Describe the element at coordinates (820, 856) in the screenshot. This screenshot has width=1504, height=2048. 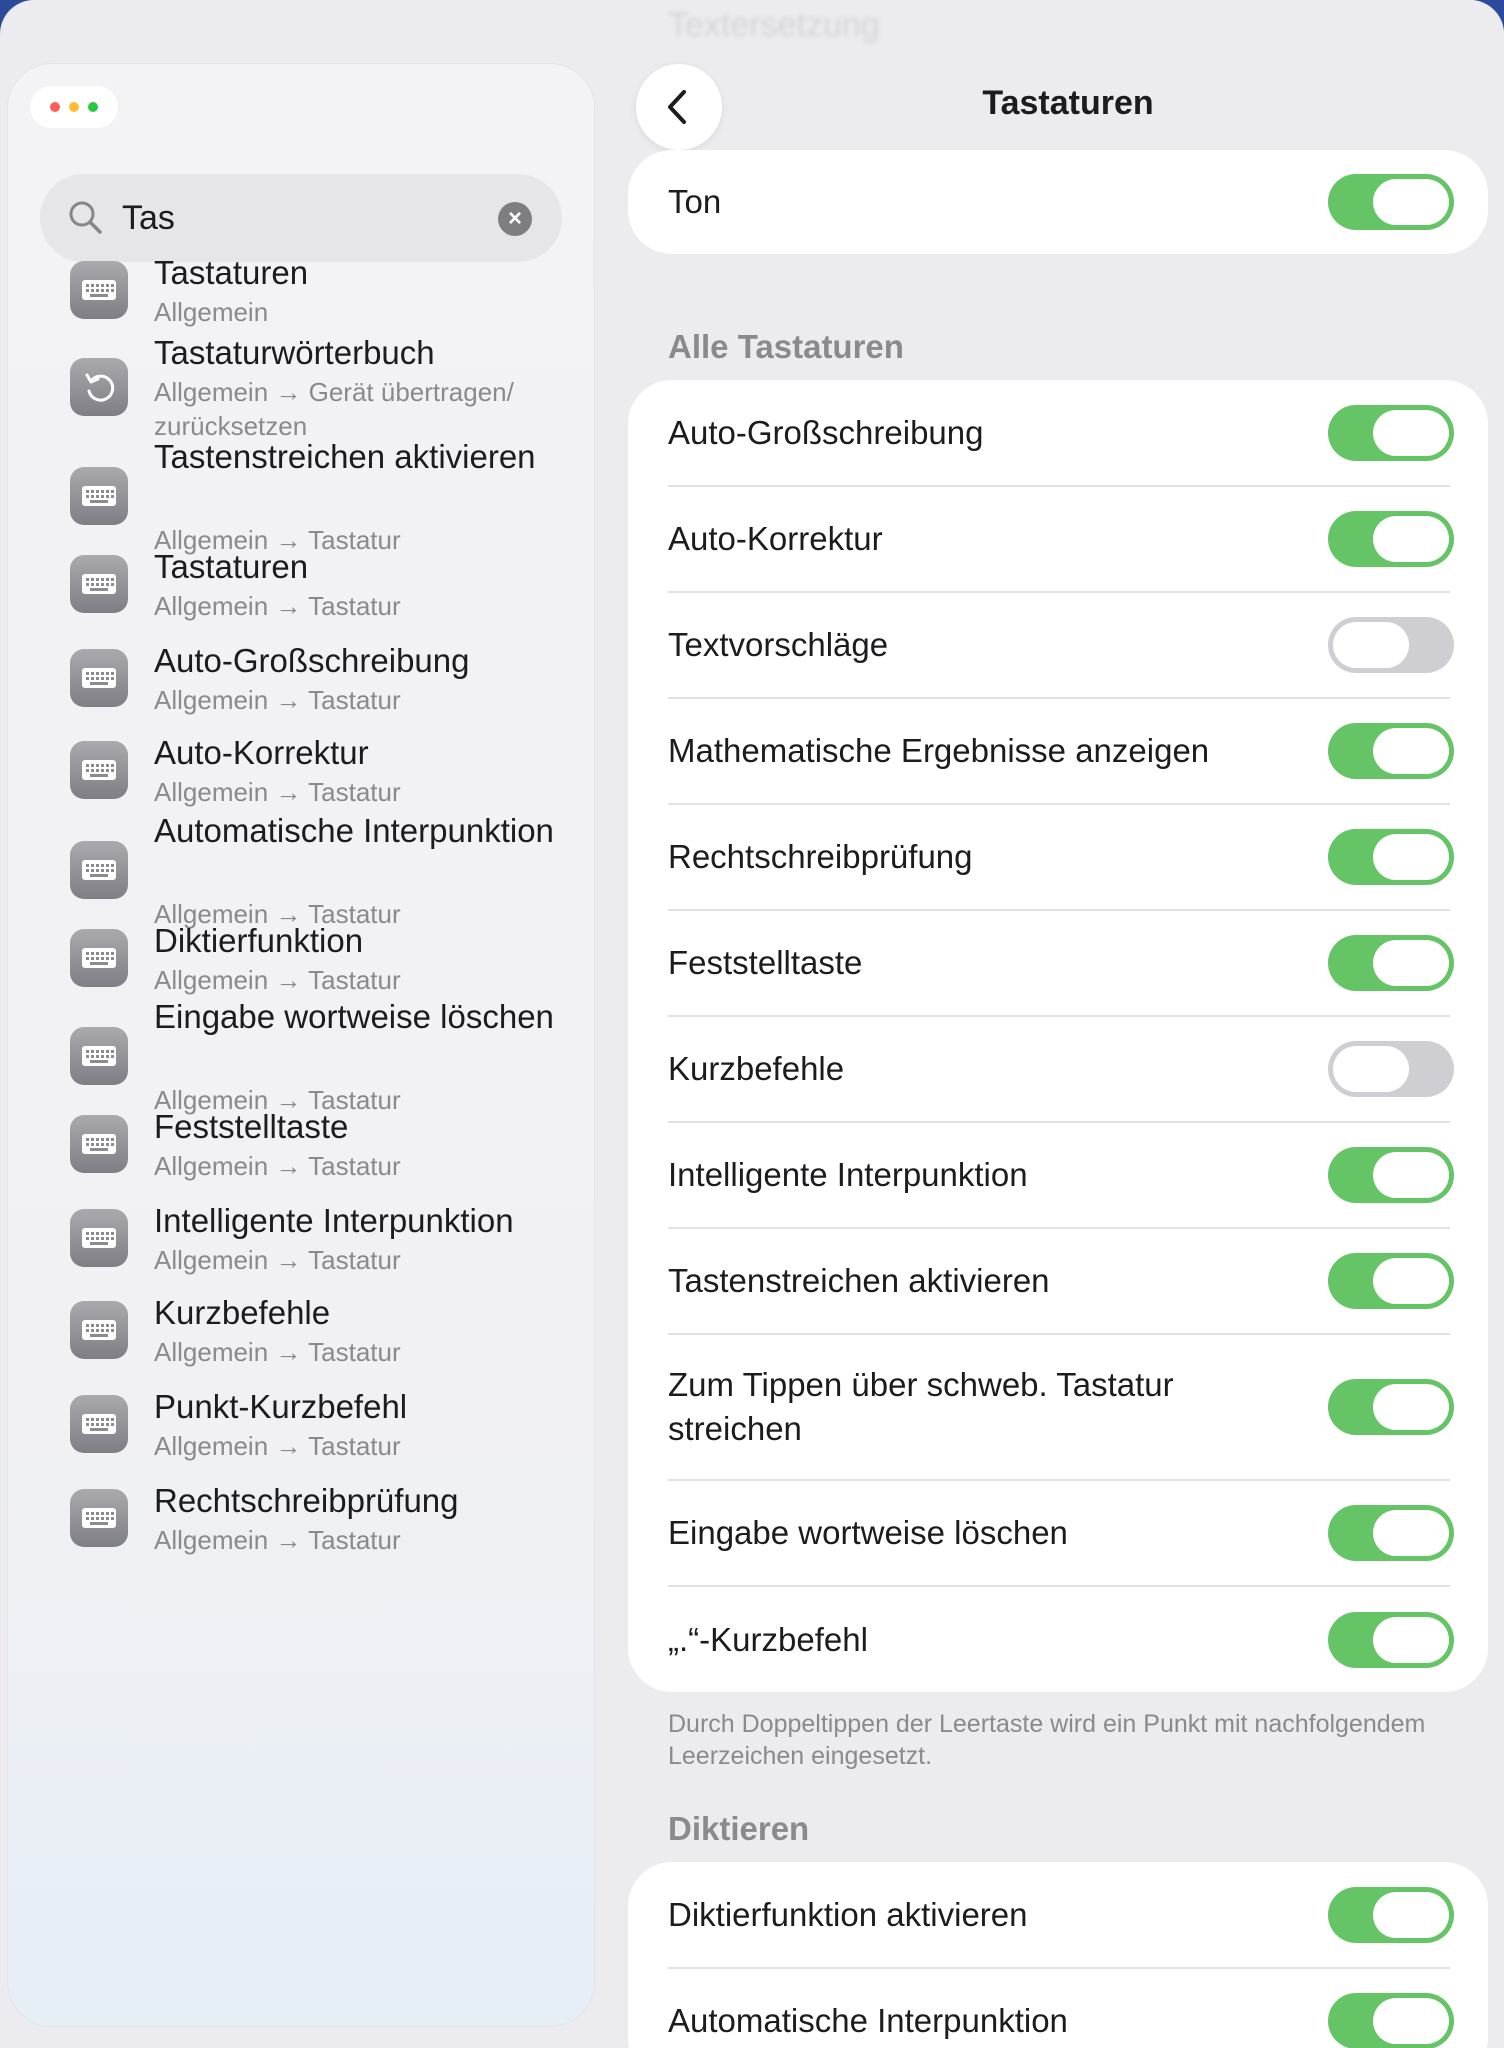
I see `setting-label: Rechtschreibprüfung` at that location.